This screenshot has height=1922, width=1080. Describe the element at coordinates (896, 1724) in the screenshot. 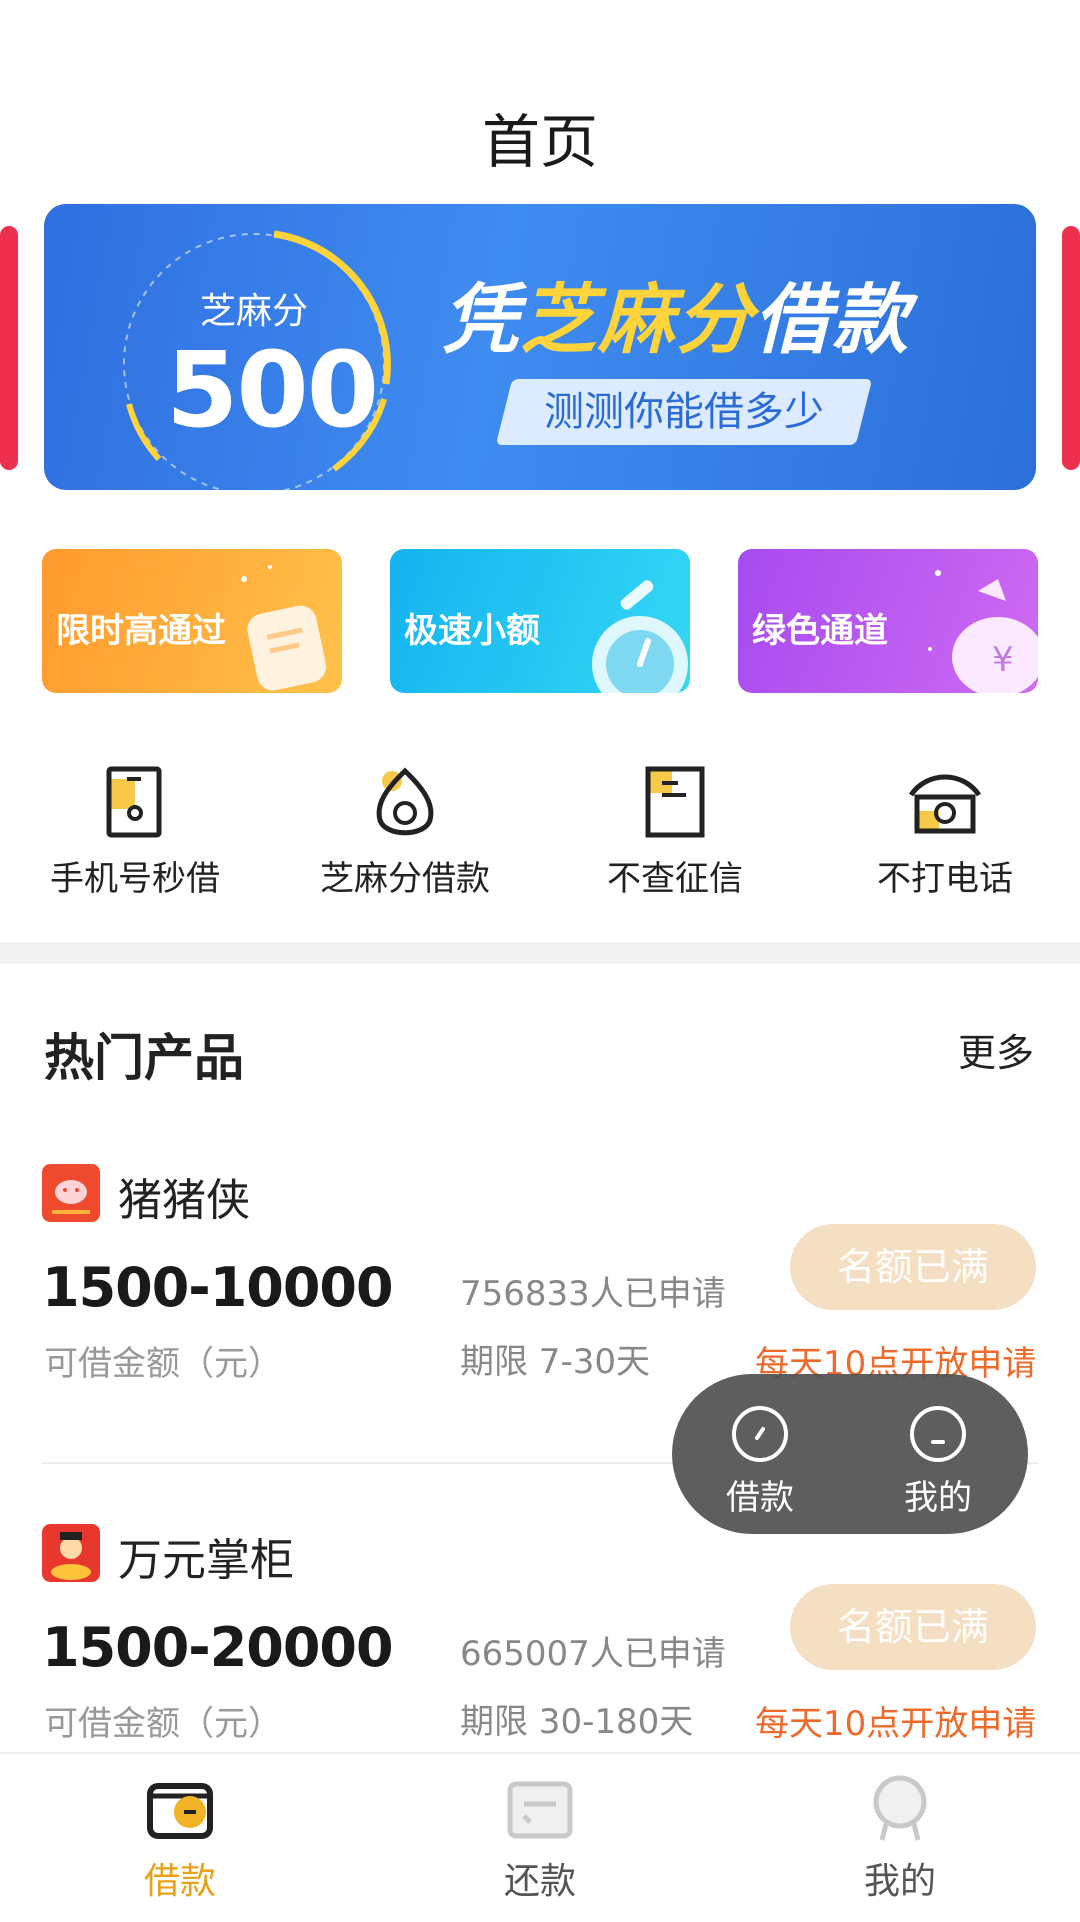

I see `product-open-notice: 每天10点开放申请` at that location.